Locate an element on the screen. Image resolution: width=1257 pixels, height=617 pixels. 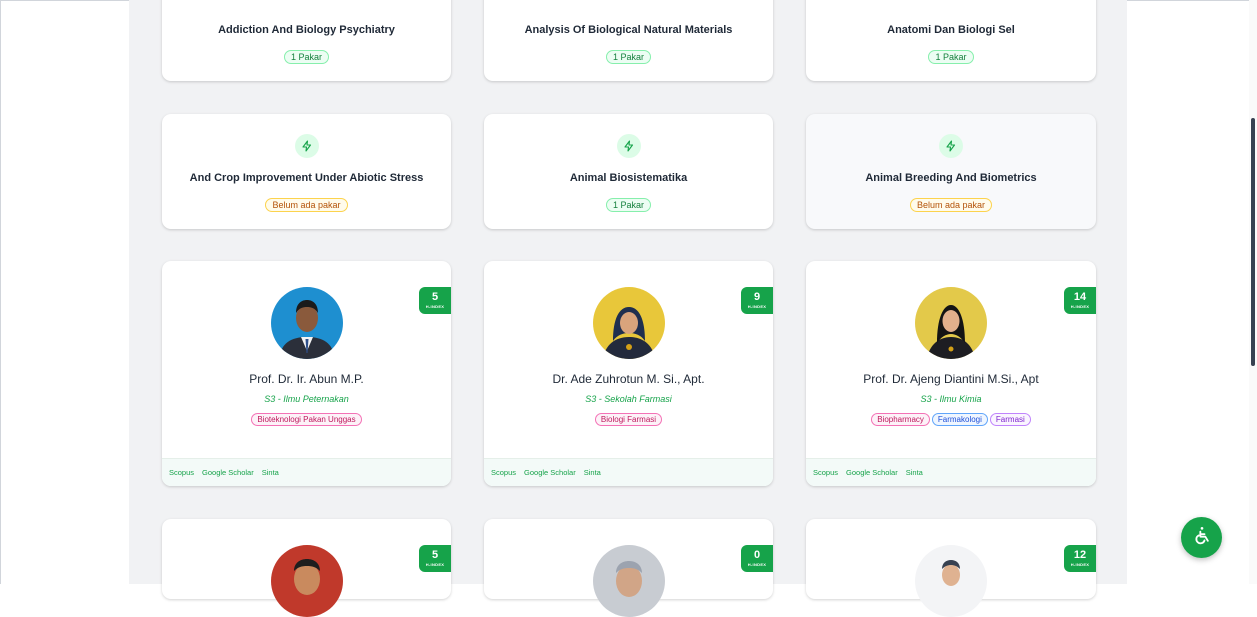
expertise-tag: Bioteknologi Pakan Unggas is located at coordinates (306, 419).